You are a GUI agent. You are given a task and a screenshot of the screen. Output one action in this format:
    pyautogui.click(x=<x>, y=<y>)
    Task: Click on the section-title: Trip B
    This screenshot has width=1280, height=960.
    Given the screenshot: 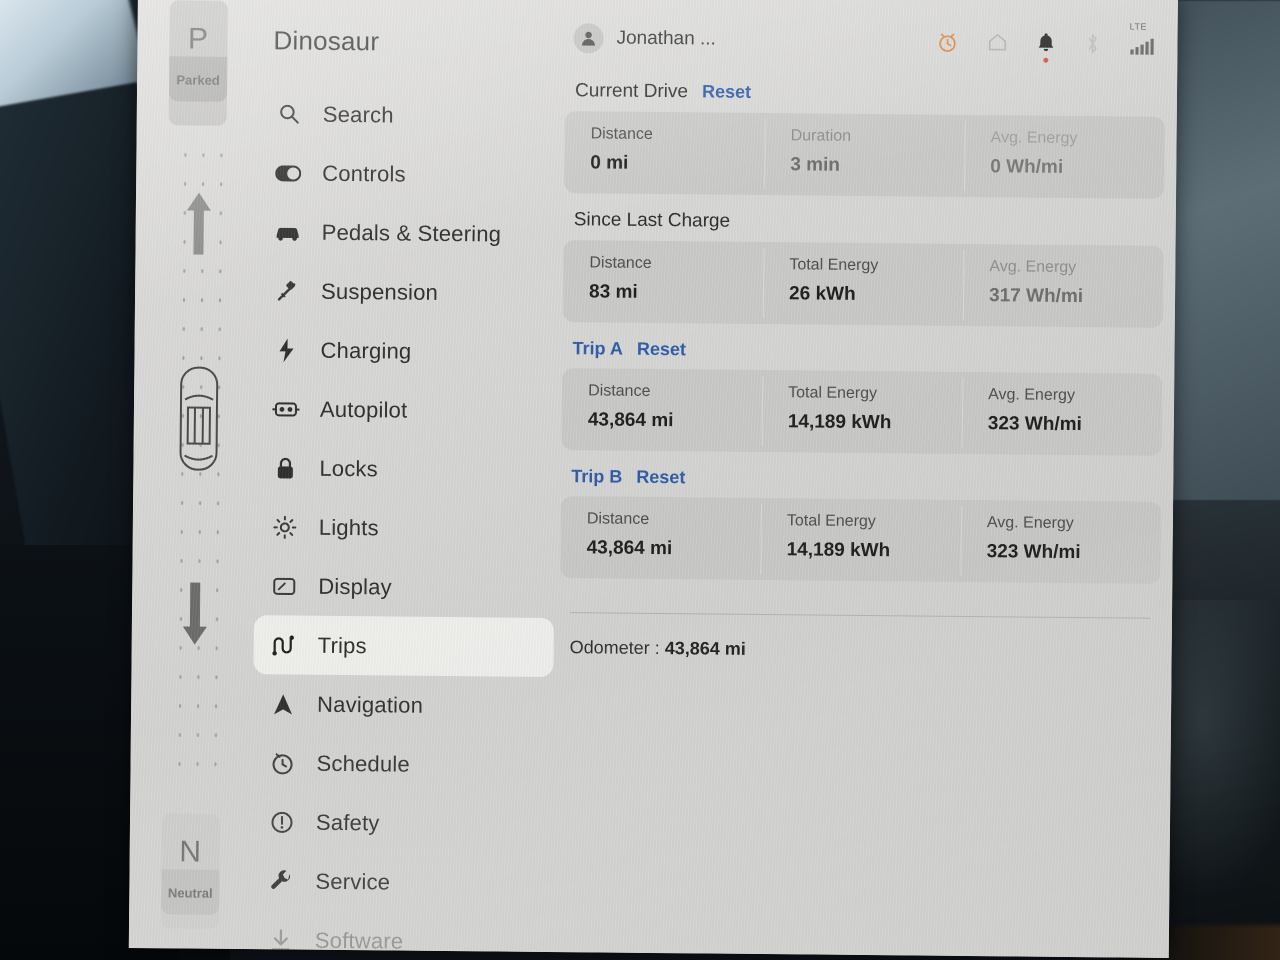 What is the action you would take?
    pyautogui.click(x=596, y=476)
    